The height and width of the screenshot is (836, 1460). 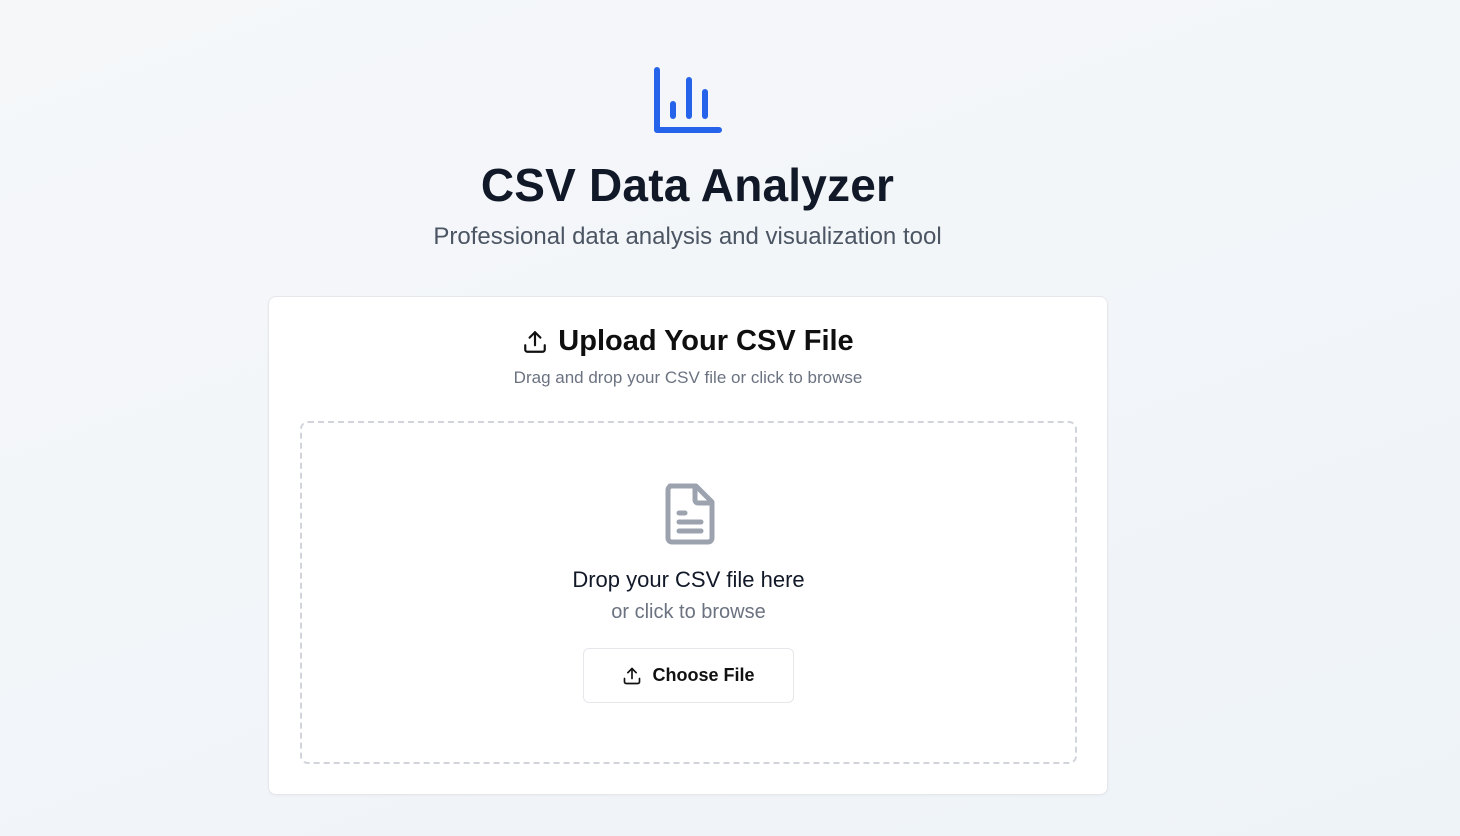 What do you see at coordinates (706, 341) in the screenshot?
I see `upload-card-title: Upload Your CSV File` at bounding box center [706, 341].